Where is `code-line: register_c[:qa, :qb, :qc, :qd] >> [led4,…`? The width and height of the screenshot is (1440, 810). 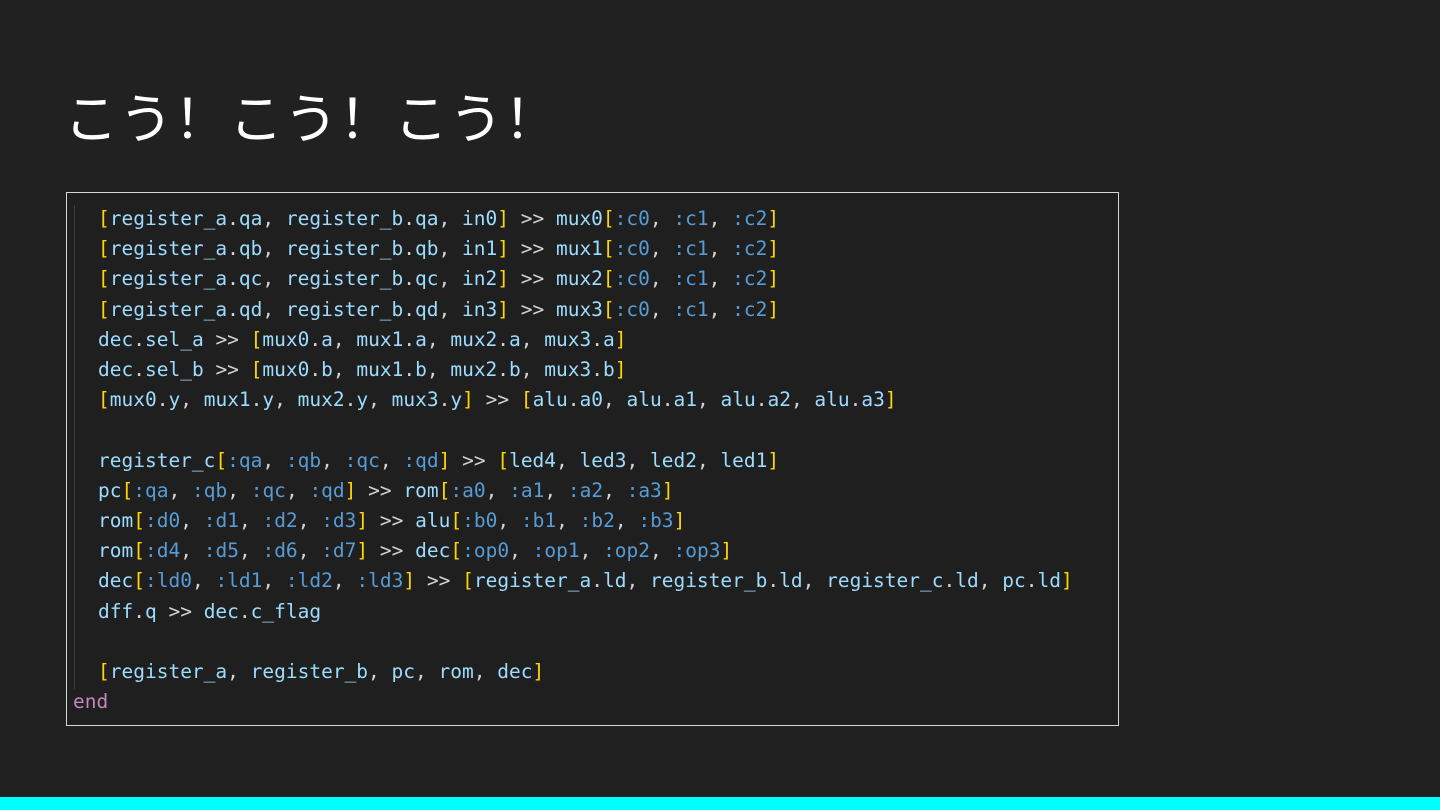
code-line: register_c[:qa, :qb, :qc, :qd] >> [led4,… is located at coordinates (439, 460).